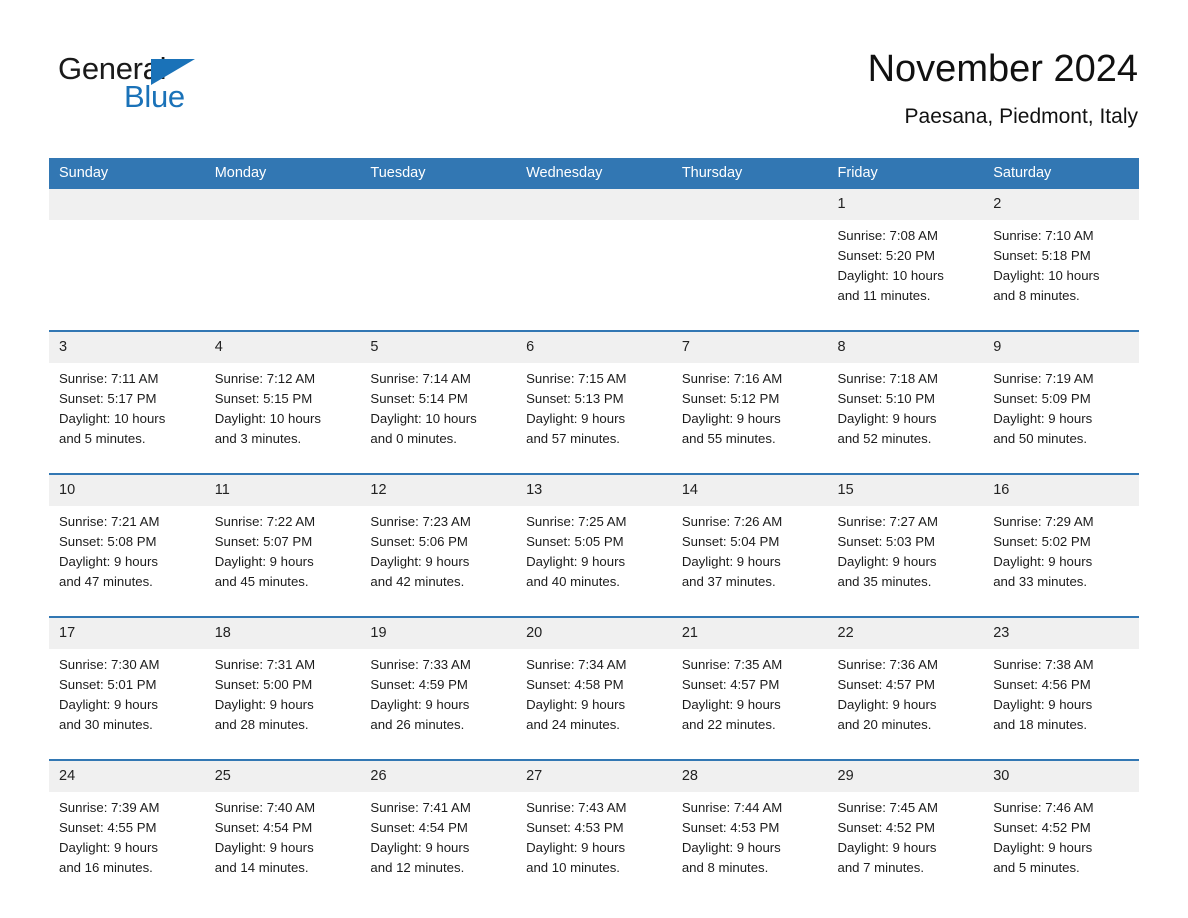 This screenshot has width=1188, height=918. What do you see at coordinates (594, 776) in the screenshot?
I see `day-number: 27` at bounding box center [594, 776].